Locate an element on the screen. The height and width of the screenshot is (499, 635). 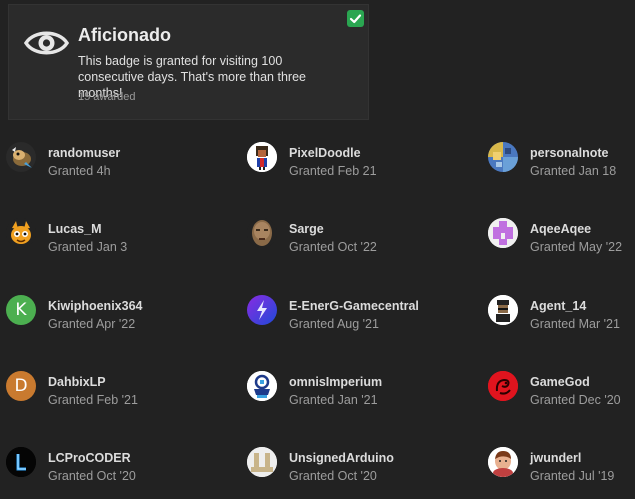
username: Lucas_M is located at coordinates (75, 229).